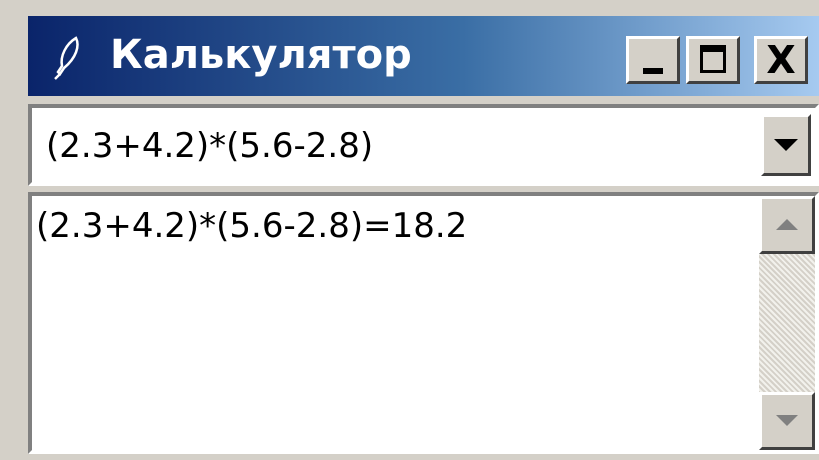 The image size is (819, 460). Describe the element at coordinates (252, 226) in the screenshot. I see `output-line: (2.3+4.2)*(5.6-2.8)=18.2` at that location.